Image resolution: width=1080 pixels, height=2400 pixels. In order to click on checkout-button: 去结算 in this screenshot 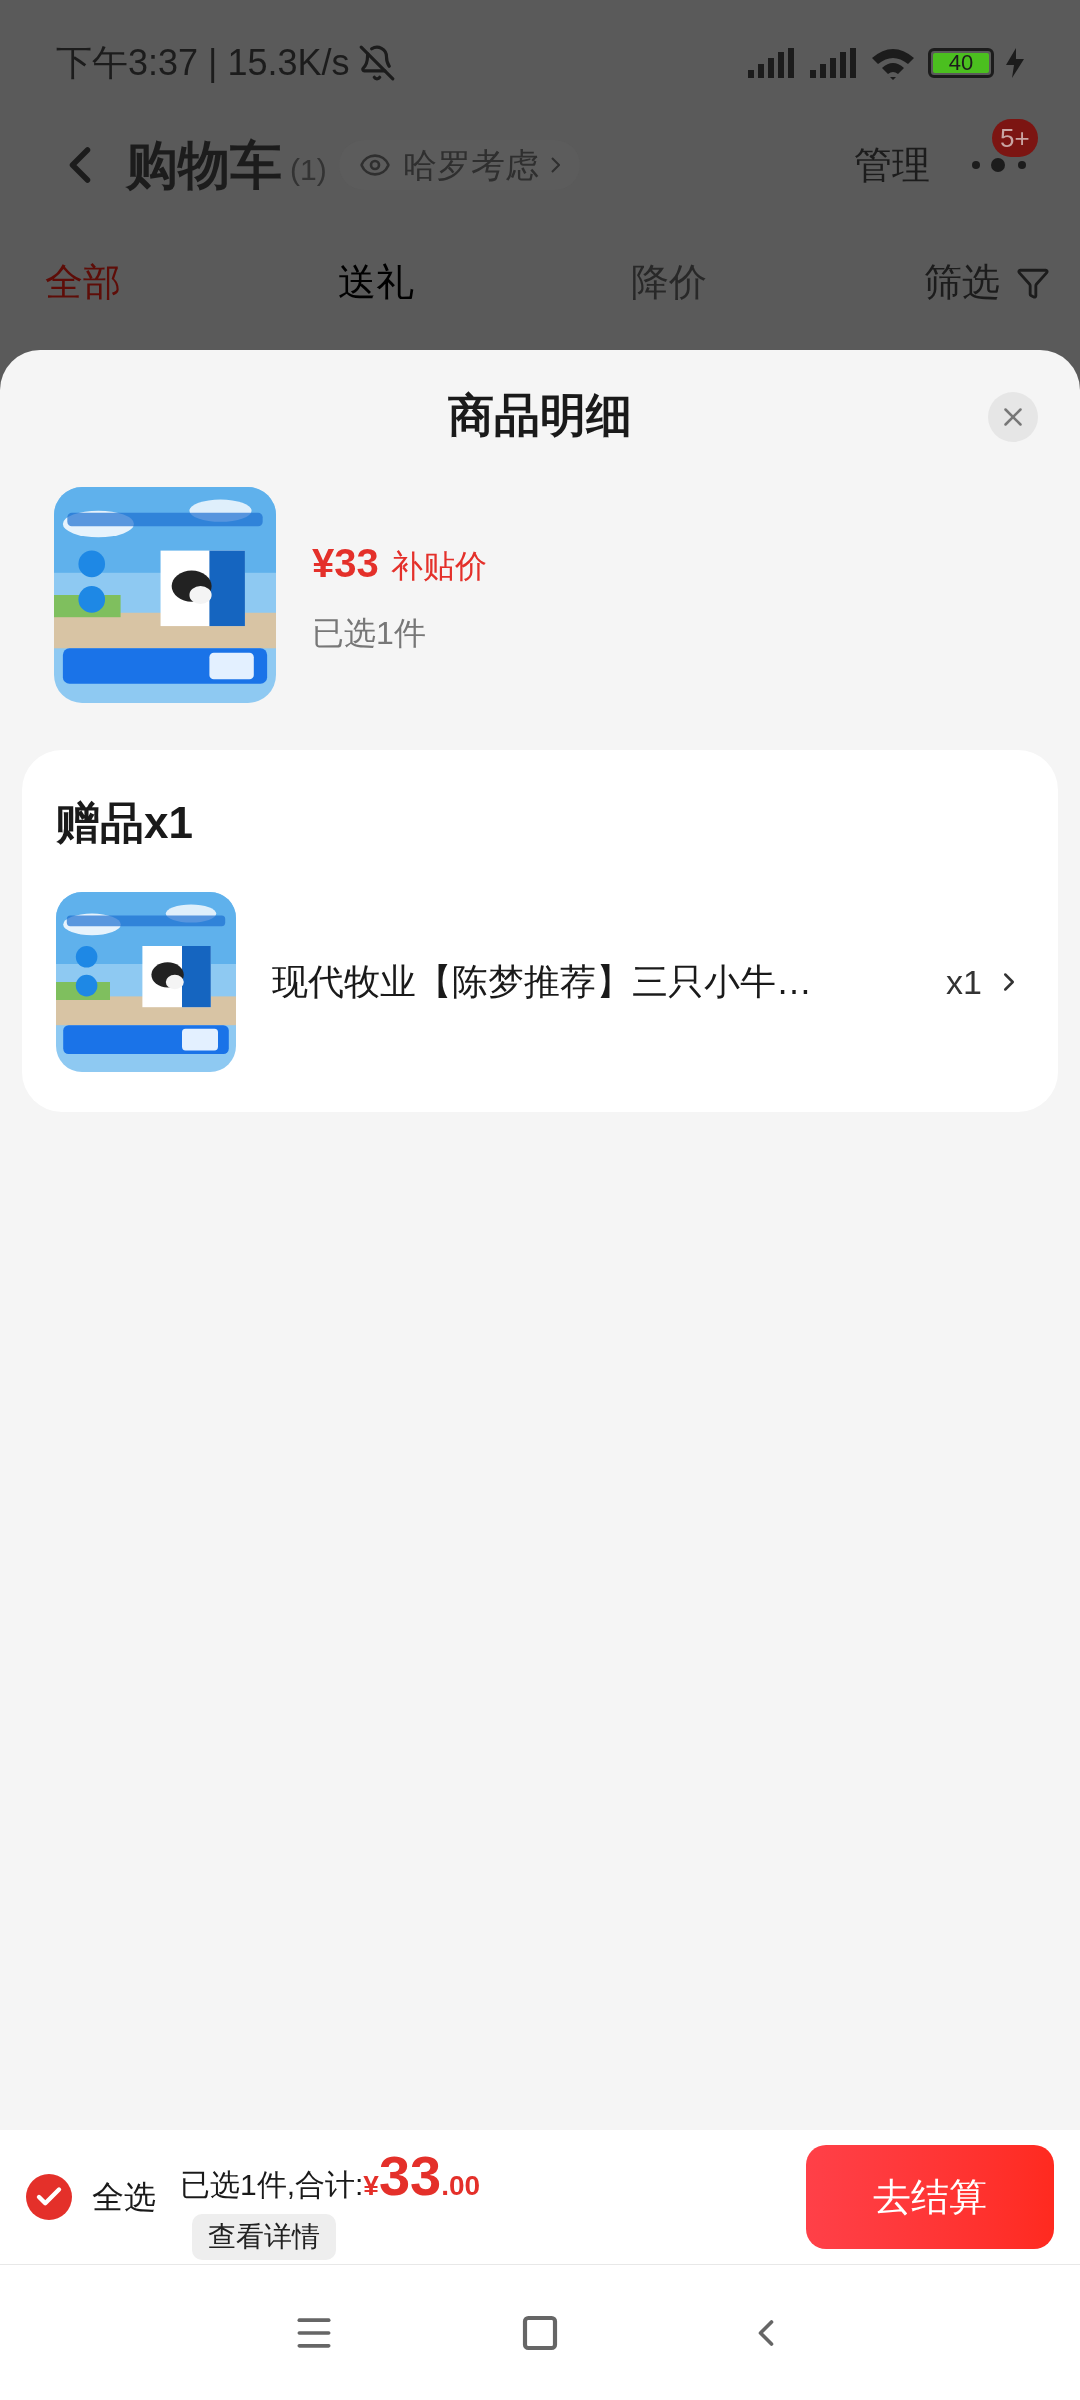, I will do `click(930, 2197)`.